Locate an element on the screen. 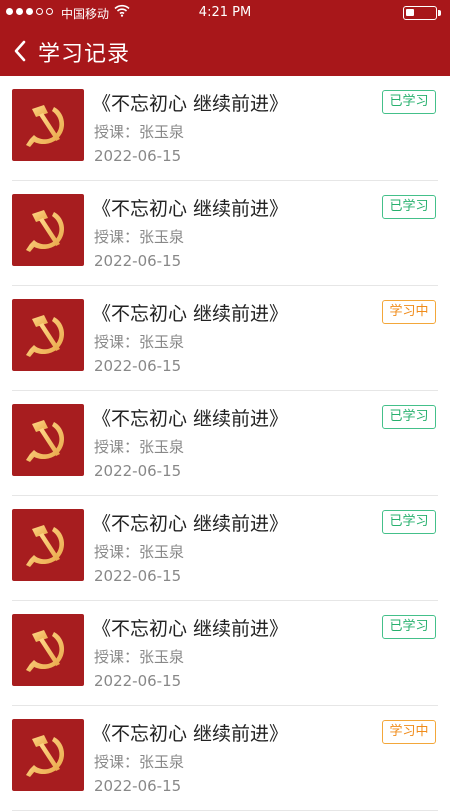 The width and height of the screenshot is (450, 811). back-chevron-icon is located at coordinates (20, 51).